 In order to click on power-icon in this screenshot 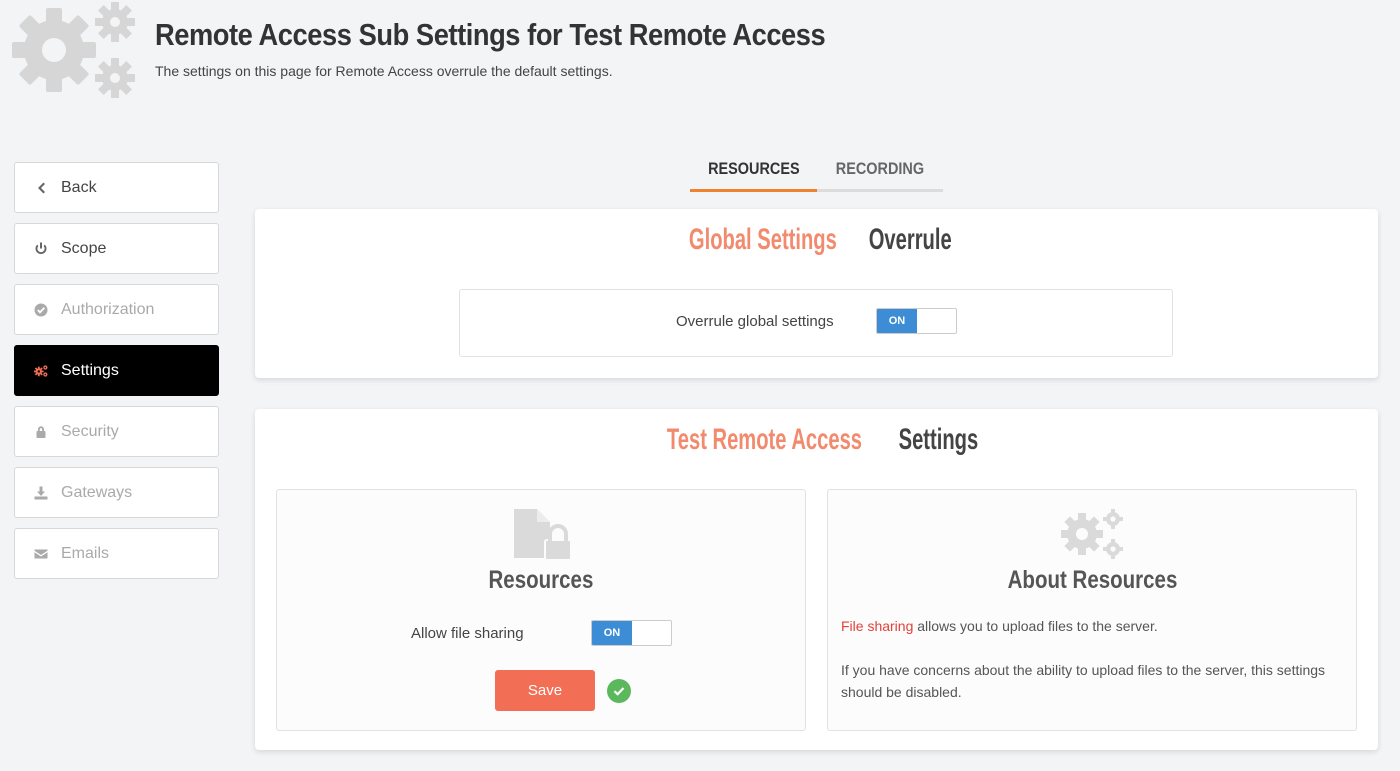, I will do `click(41, 249)`.